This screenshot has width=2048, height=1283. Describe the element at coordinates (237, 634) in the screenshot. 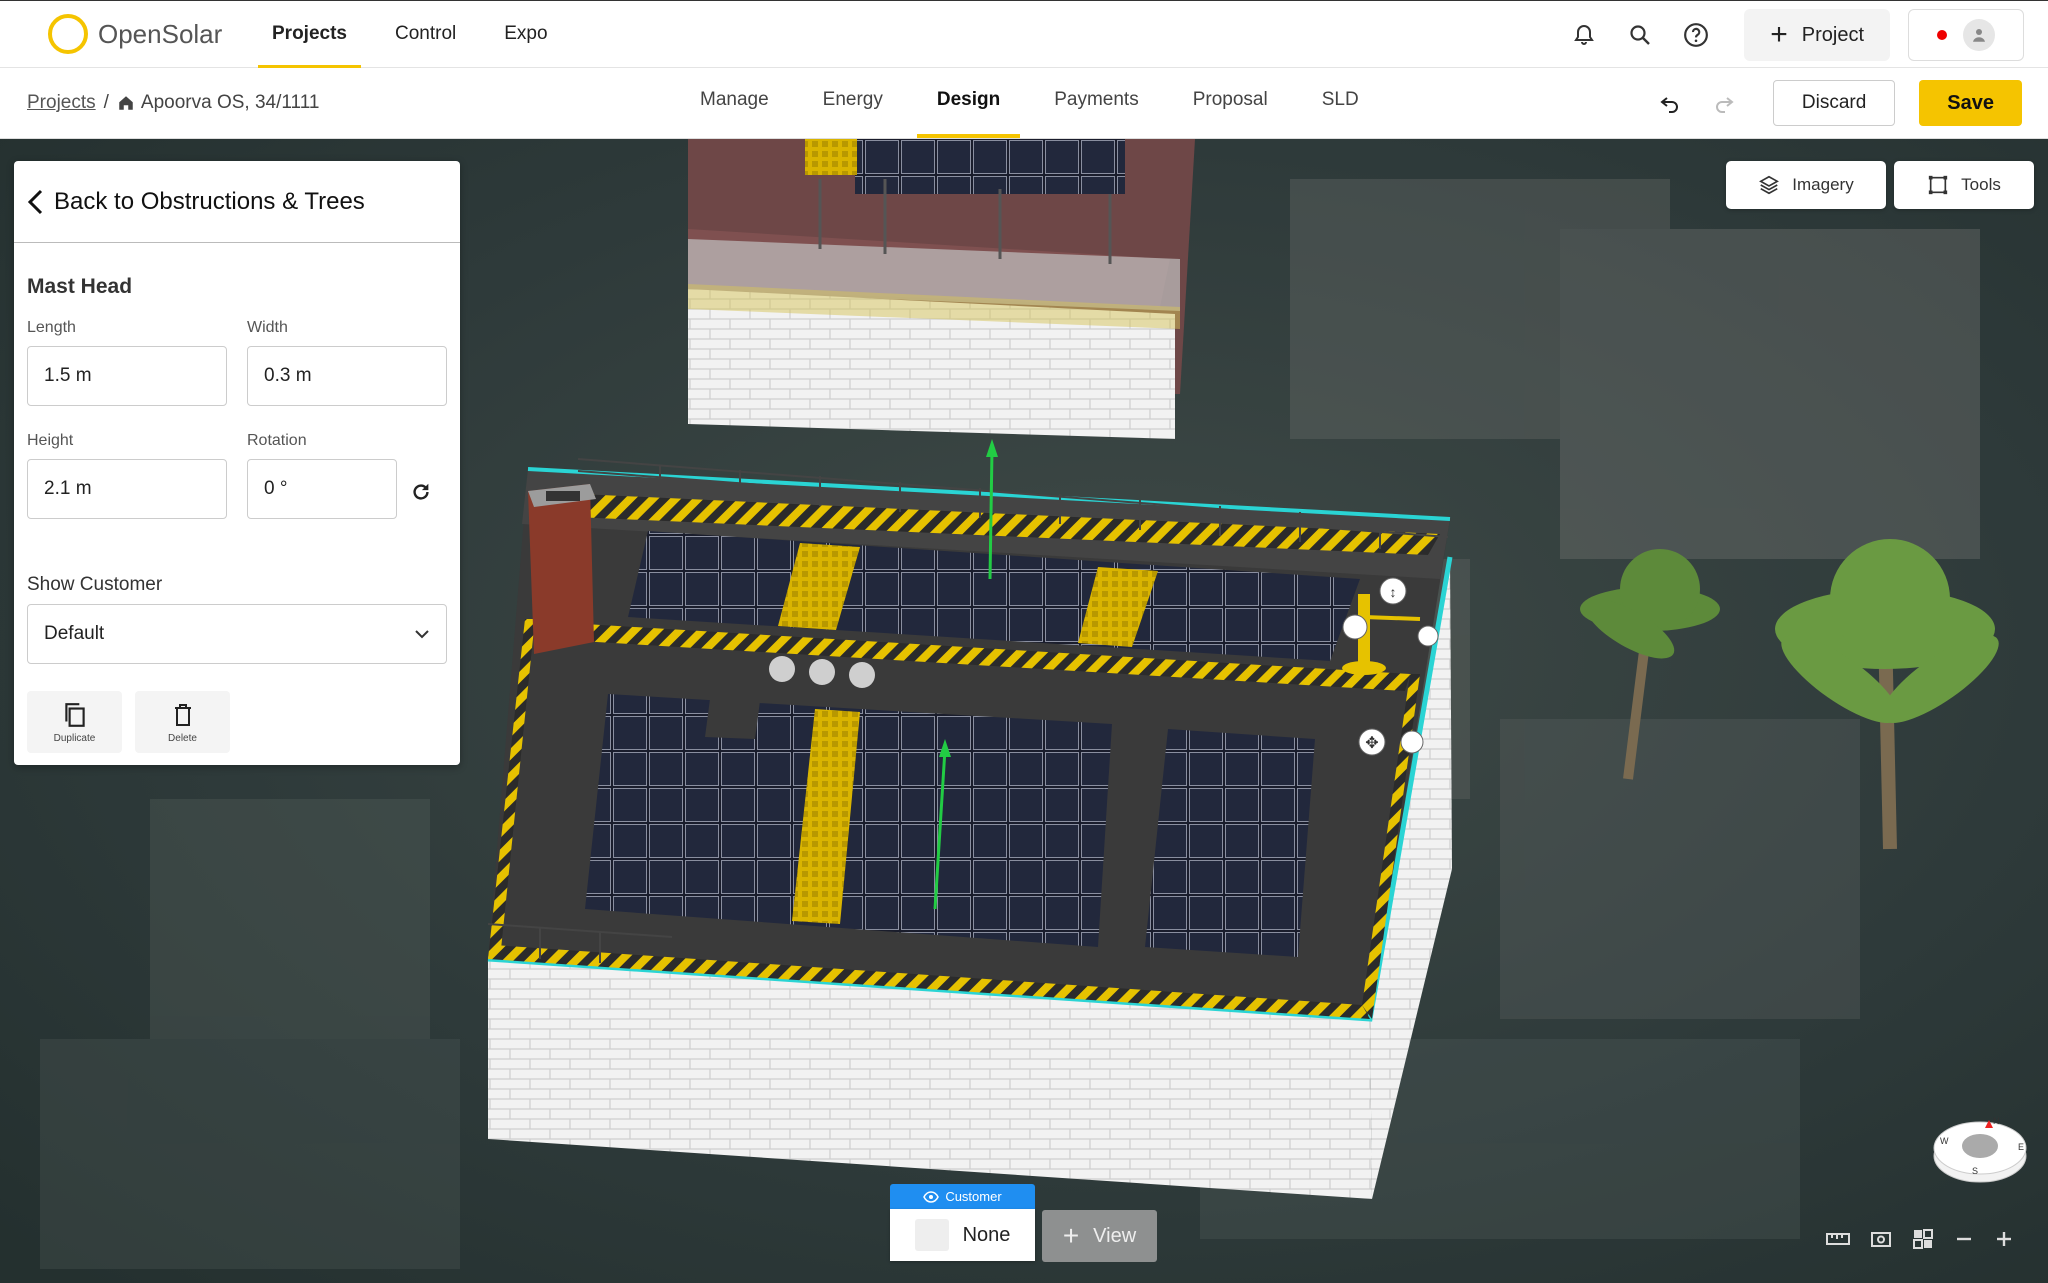

I see `show-customer-select: Default` at that location.